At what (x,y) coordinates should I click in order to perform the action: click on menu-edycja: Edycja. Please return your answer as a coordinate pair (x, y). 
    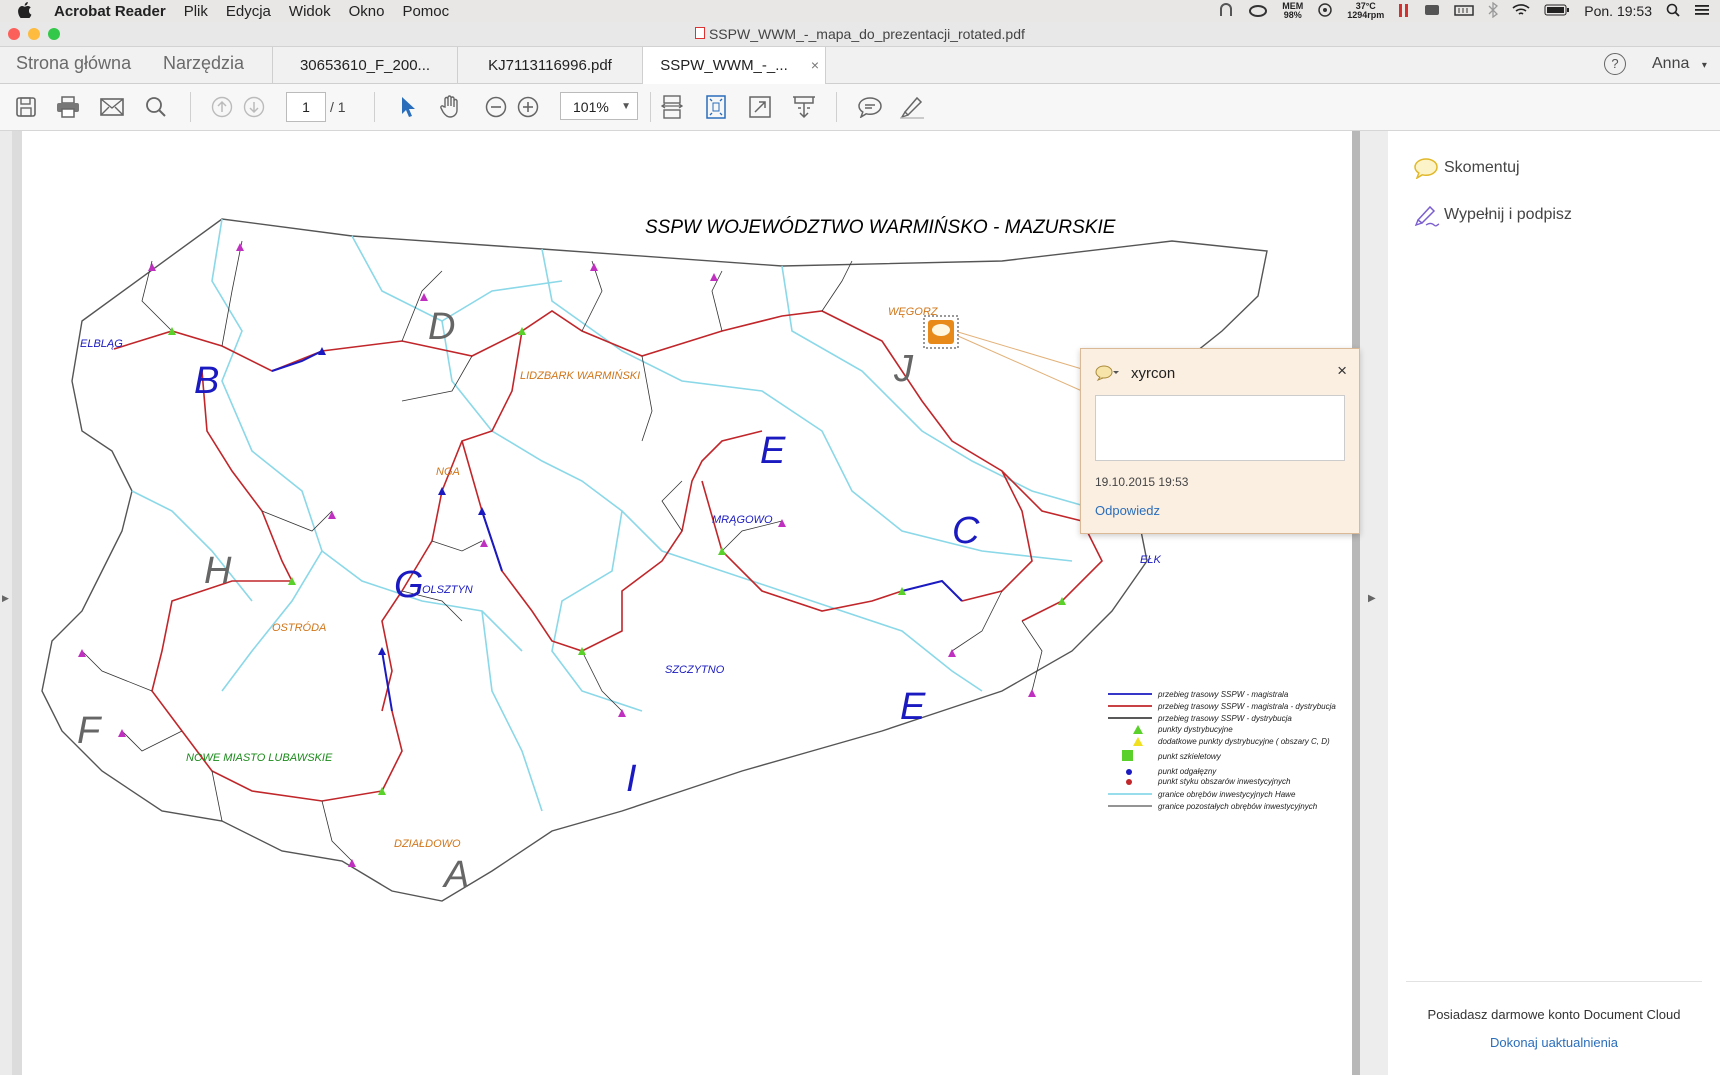
    Looking at the image, I should click on (248, 11).